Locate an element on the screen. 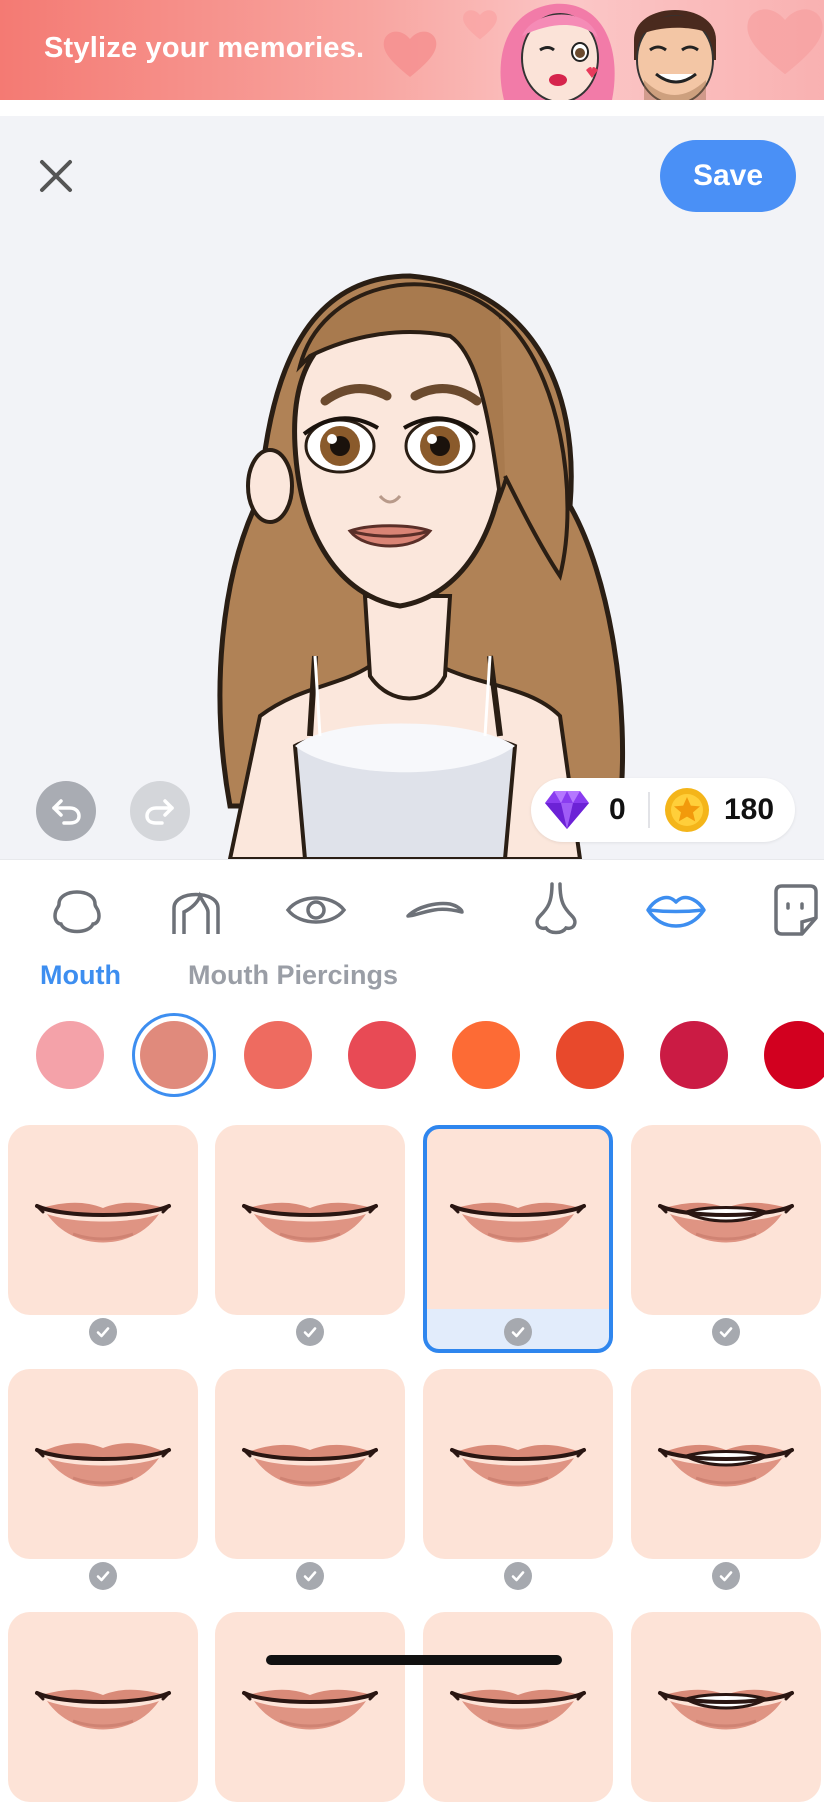  home-indicator is located at coordinates (414, 1660).